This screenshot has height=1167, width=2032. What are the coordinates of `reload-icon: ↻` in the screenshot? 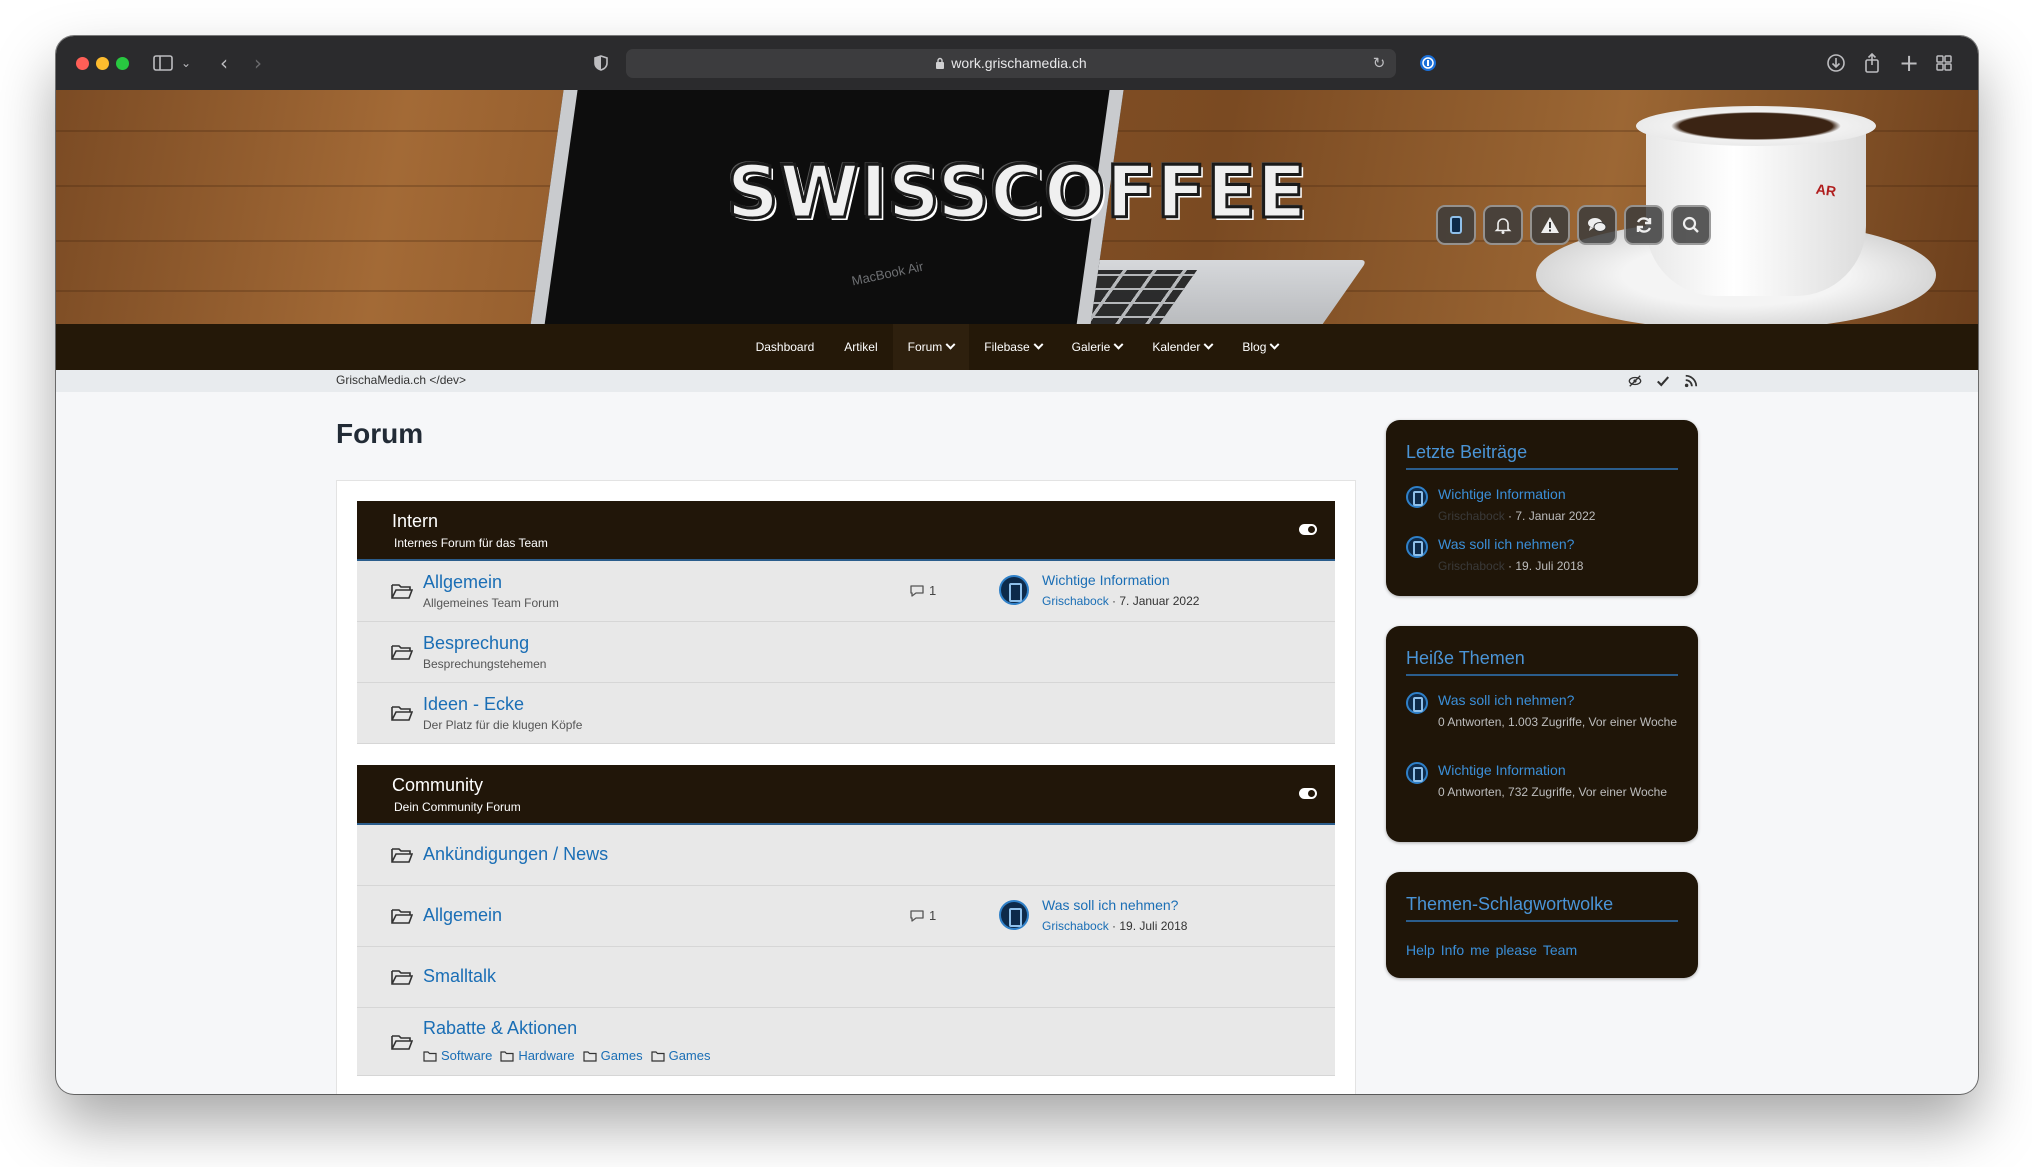 It's located at (1379, 63).